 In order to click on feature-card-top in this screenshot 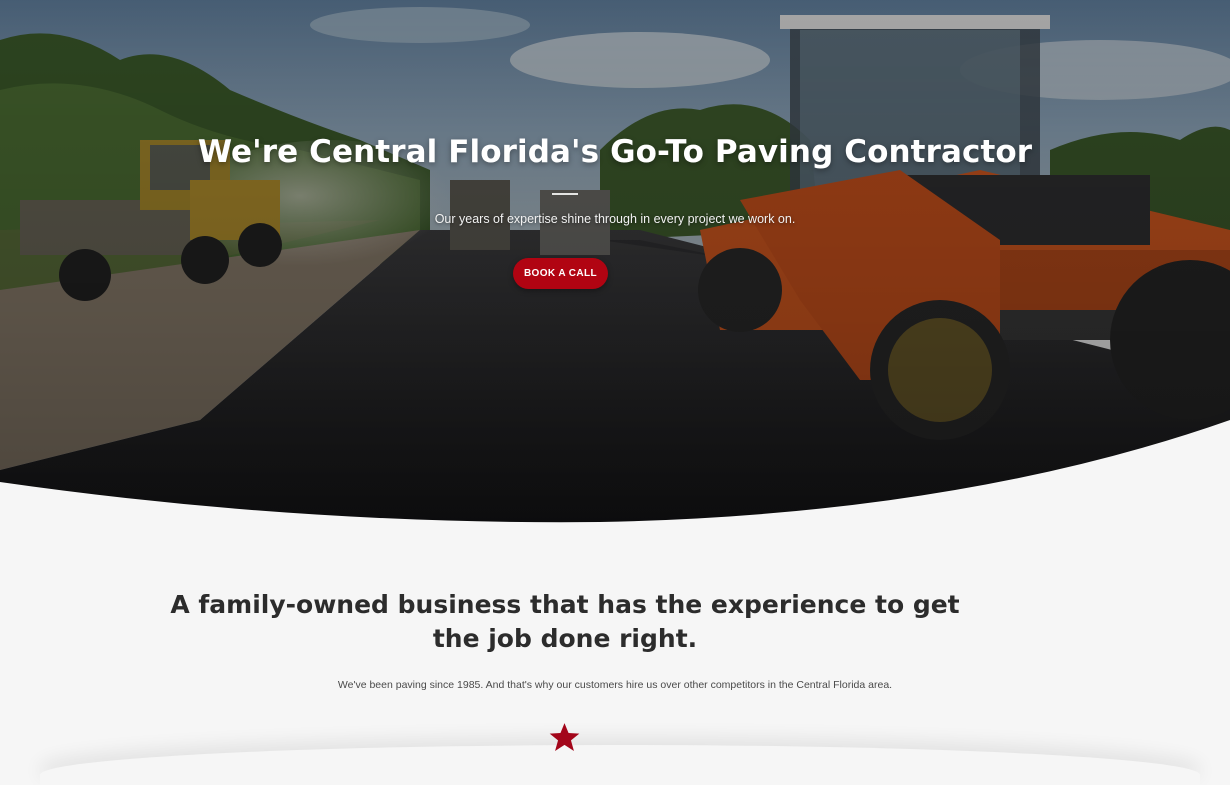, I will do `click(620, 765)`.